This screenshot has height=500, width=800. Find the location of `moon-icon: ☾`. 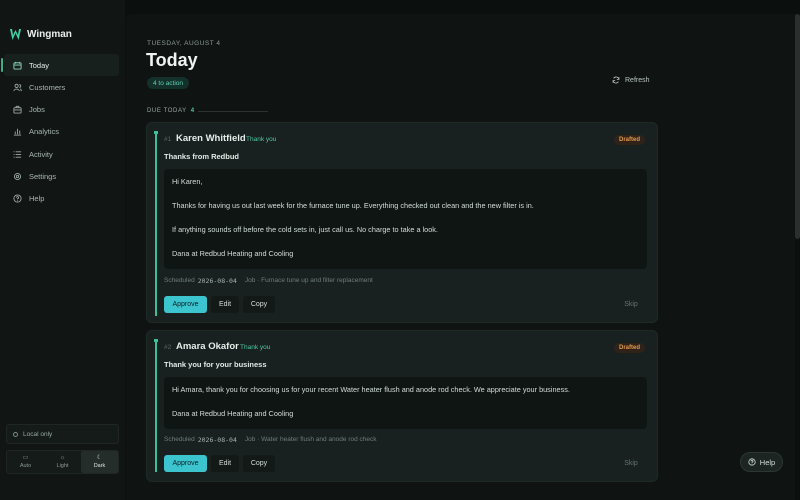

moon-icon: ☾ is located at coordinates (99, 458).